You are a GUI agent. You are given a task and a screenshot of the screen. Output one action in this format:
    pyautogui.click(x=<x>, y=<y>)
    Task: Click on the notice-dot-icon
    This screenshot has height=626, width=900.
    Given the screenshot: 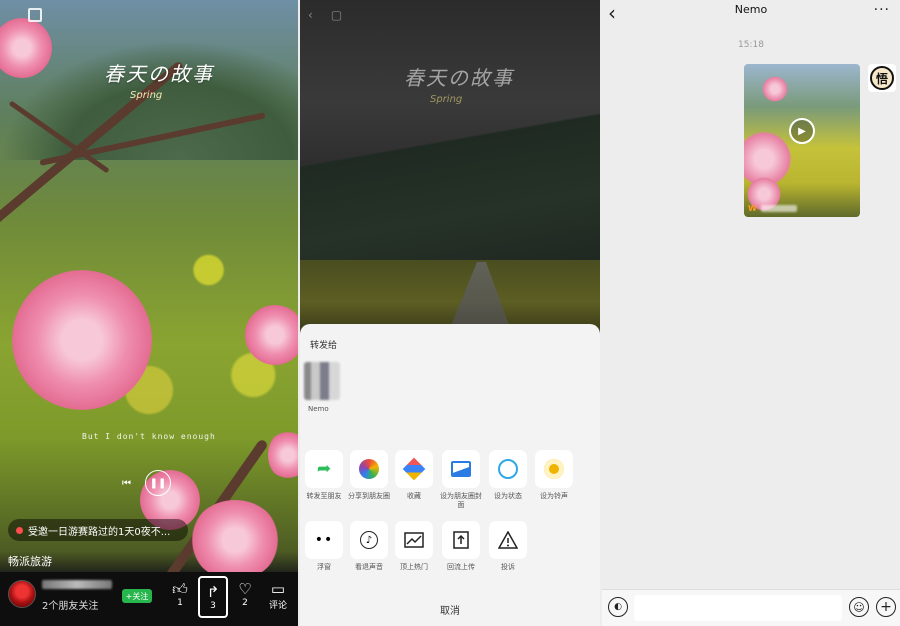 What is the action you would take?
    pyautogui.click(x=19, y=530)
    